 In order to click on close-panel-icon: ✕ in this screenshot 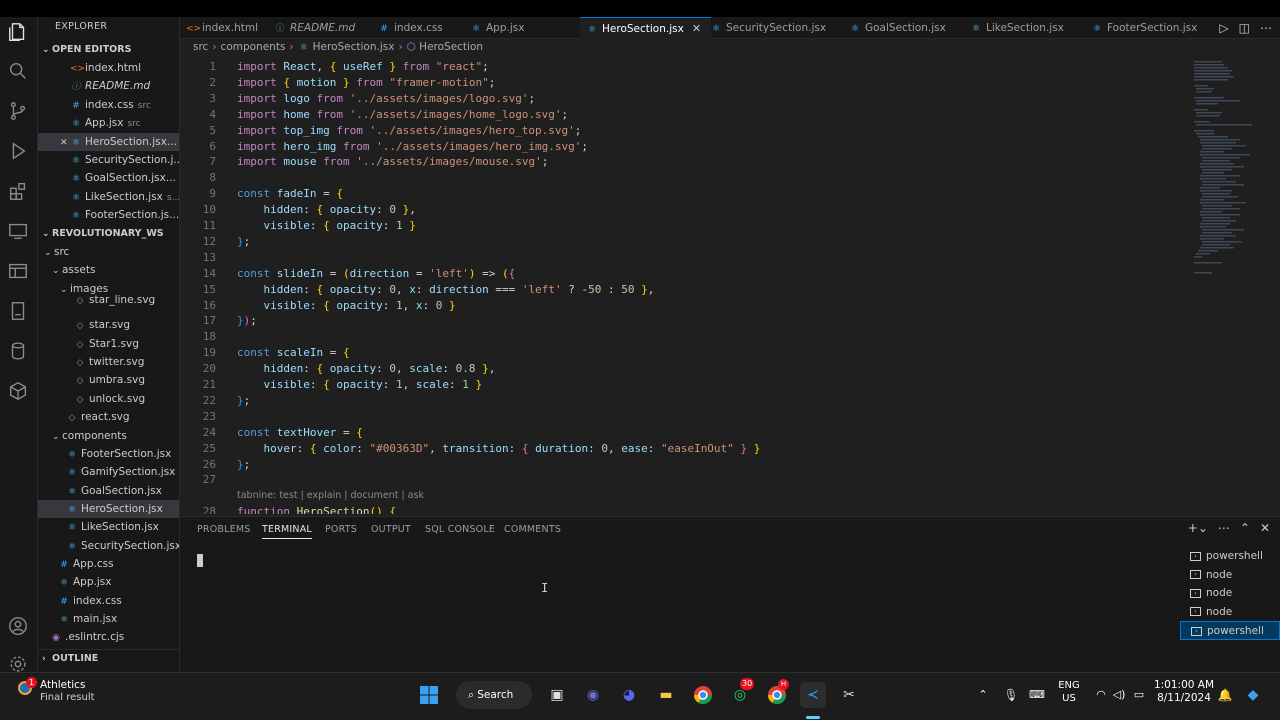, I will do `click(1265, 528)`.